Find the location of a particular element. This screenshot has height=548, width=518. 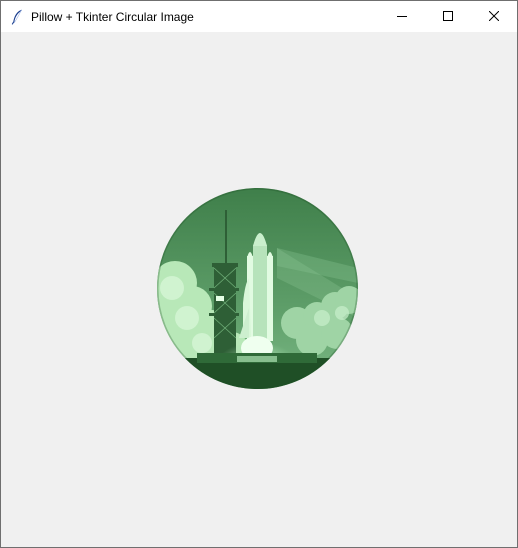

circular-image is located at coordinates (257, 288).